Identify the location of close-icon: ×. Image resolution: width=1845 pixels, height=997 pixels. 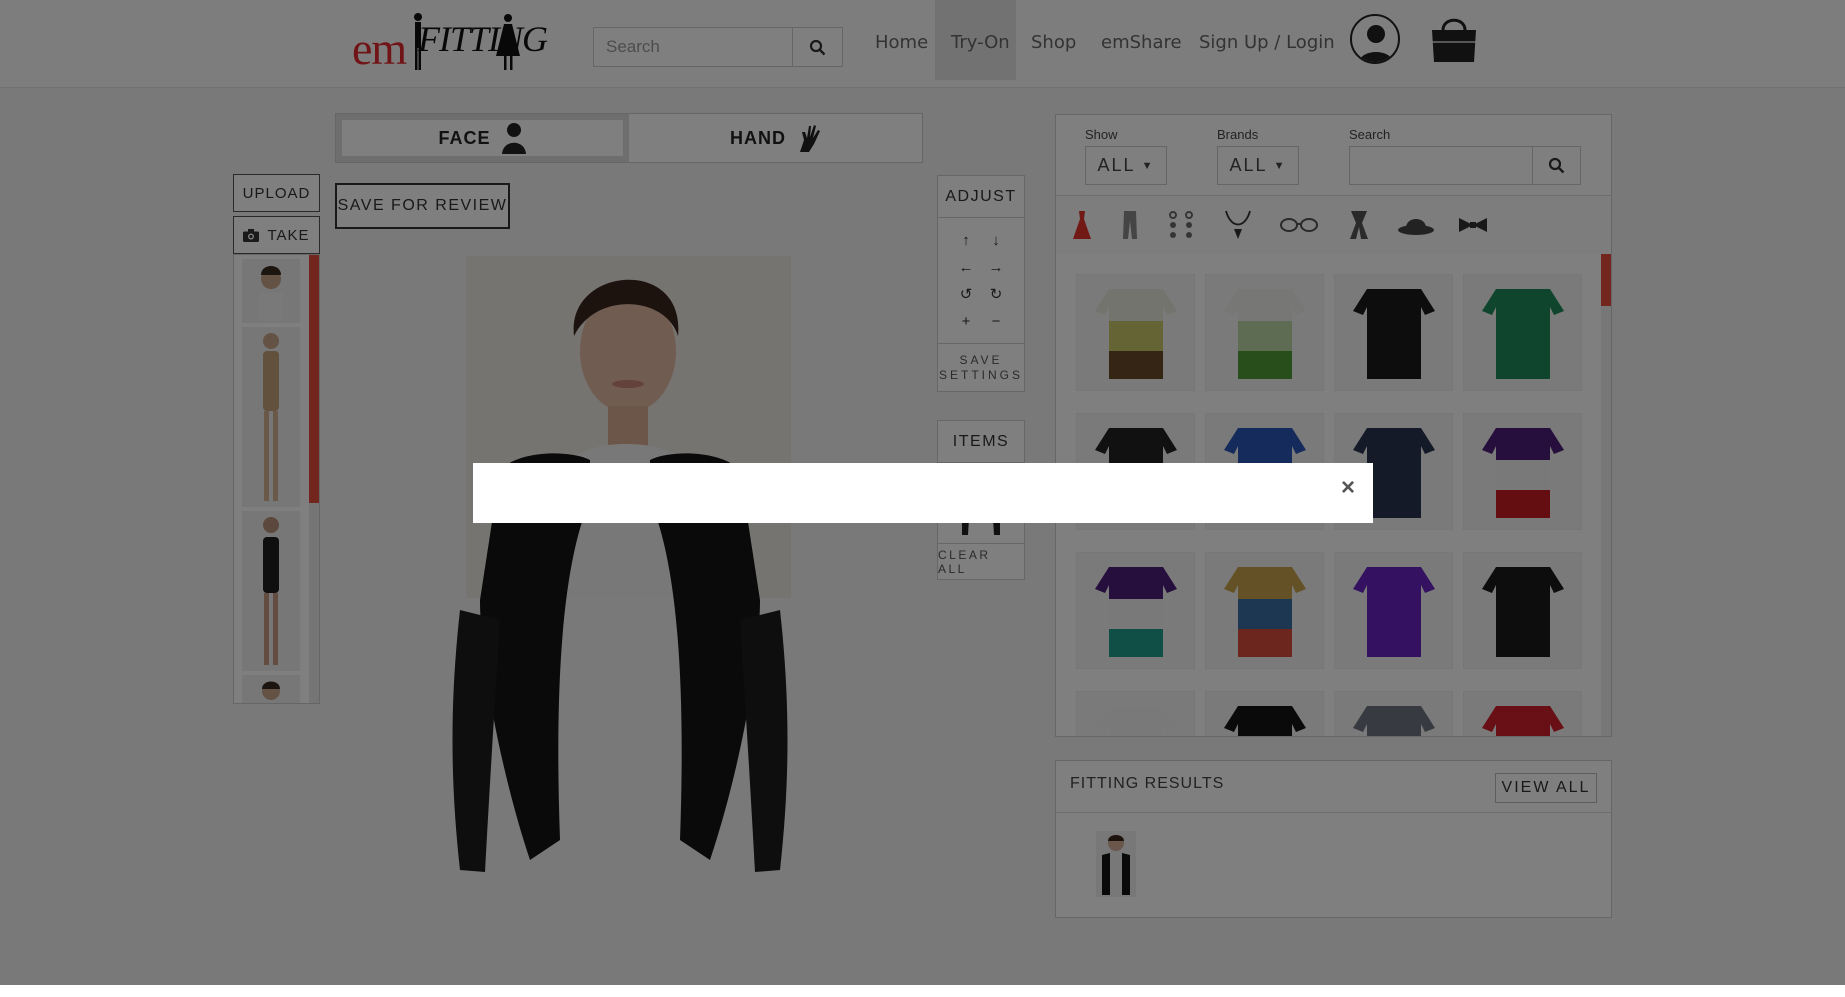
(1348, 488).